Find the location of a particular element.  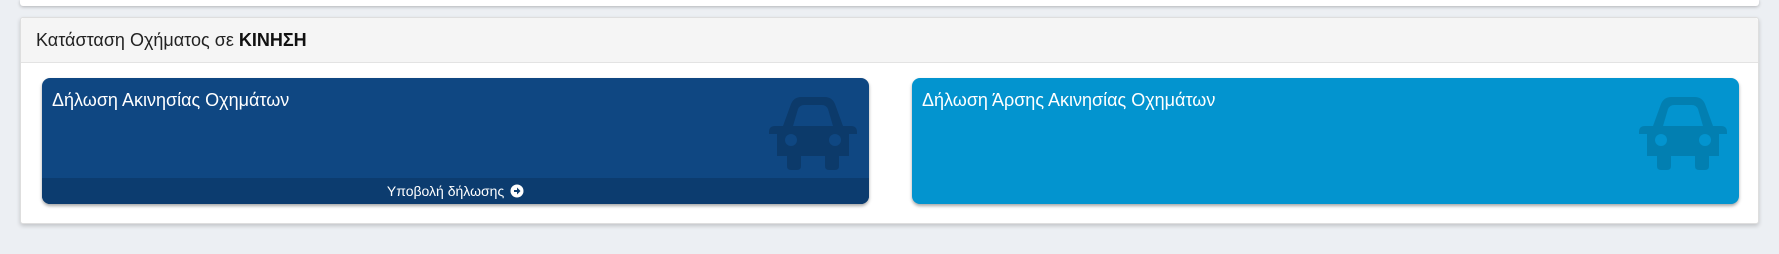

arrow-circle-right-icon is located at coordinates (517, 191).